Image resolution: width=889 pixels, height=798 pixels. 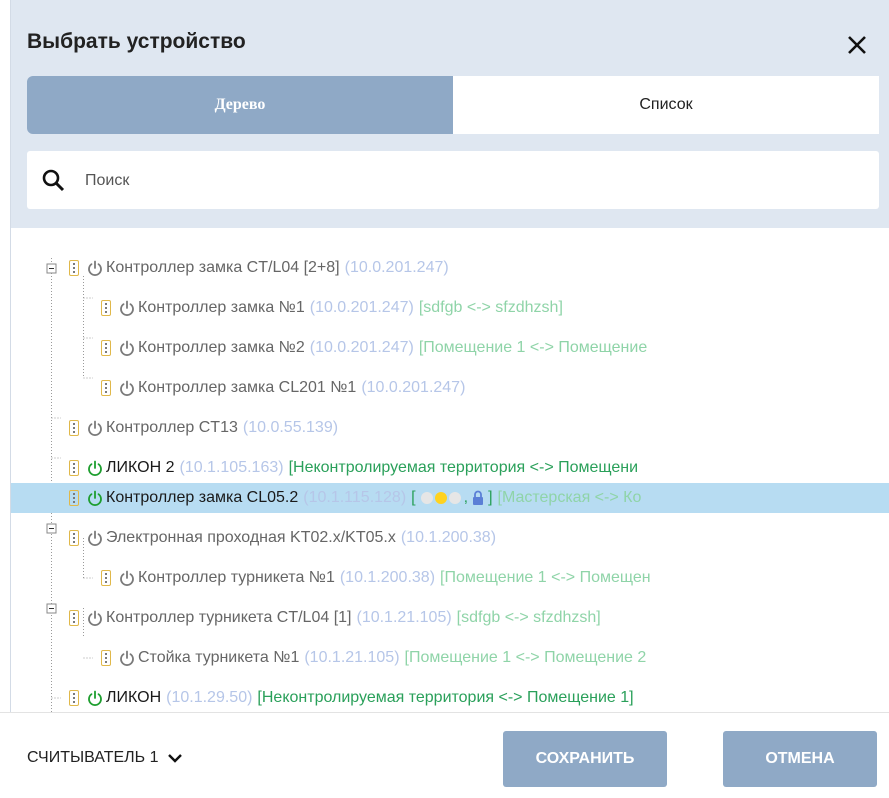 What do you see at coordinates (569, 497) in the screenshot?
I see `device-zones: [Мастерская <-> Ко` at bounding box center [569, 497].